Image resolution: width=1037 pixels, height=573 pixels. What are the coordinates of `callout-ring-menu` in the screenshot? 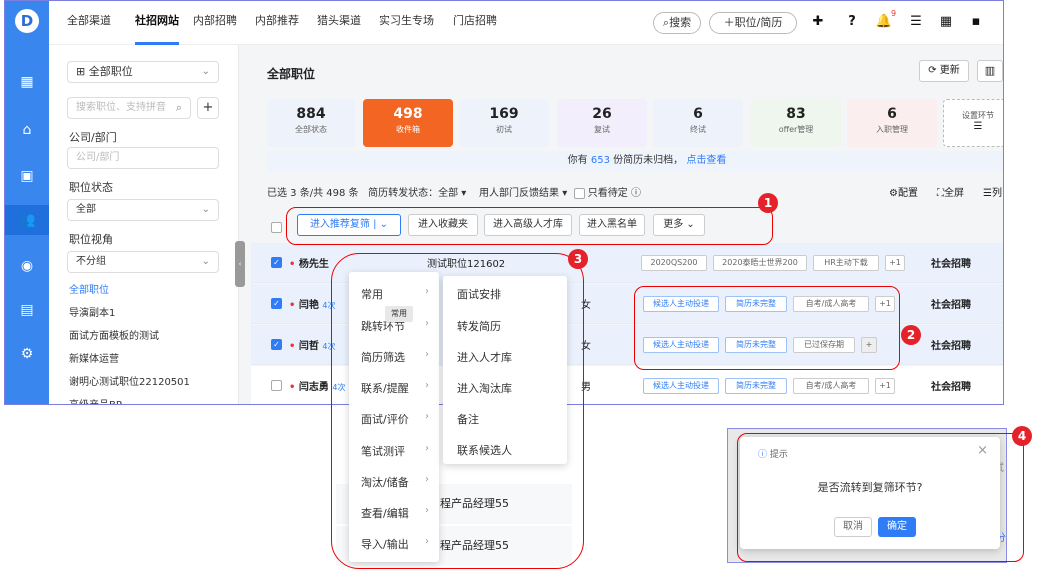 It's located at (457, 411).